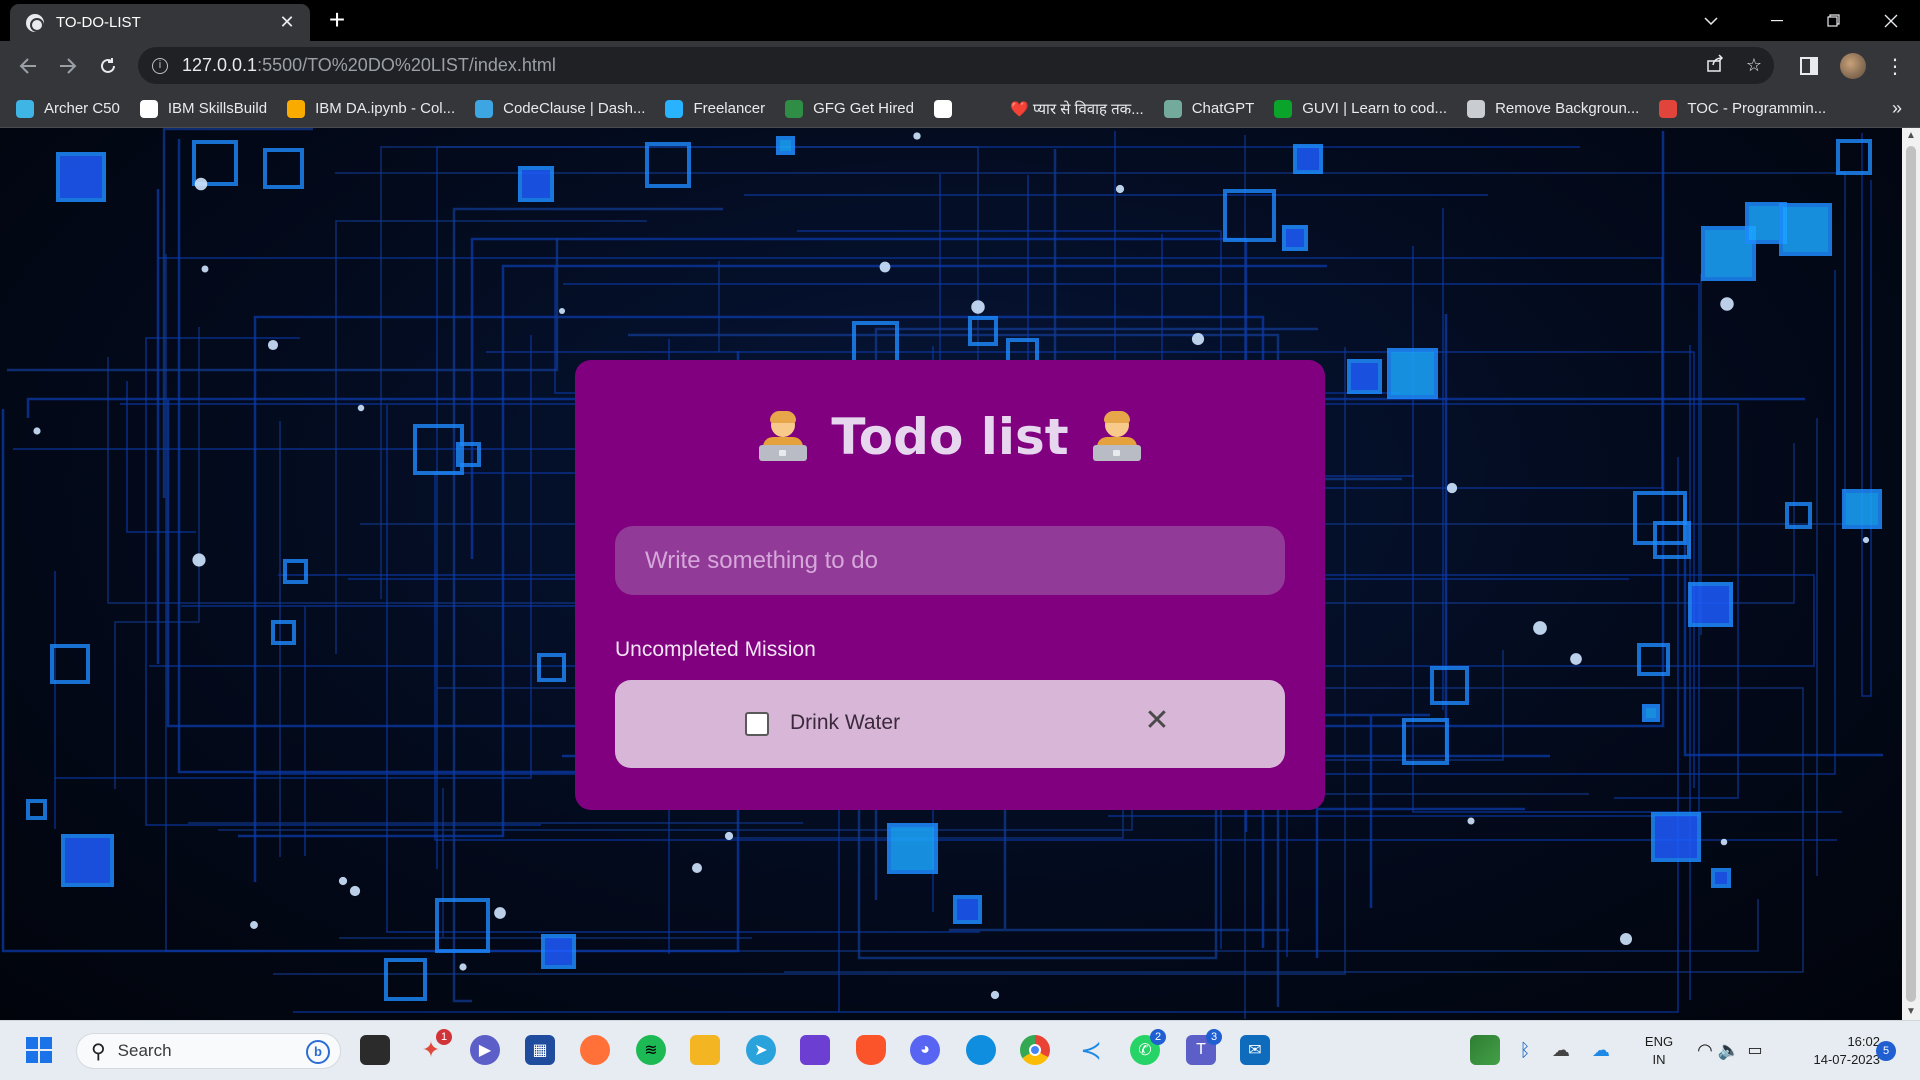 The width and height of the screenshot is (1920, 1080). I want to click on mail-icon: ✉, so click(1255, 1050).